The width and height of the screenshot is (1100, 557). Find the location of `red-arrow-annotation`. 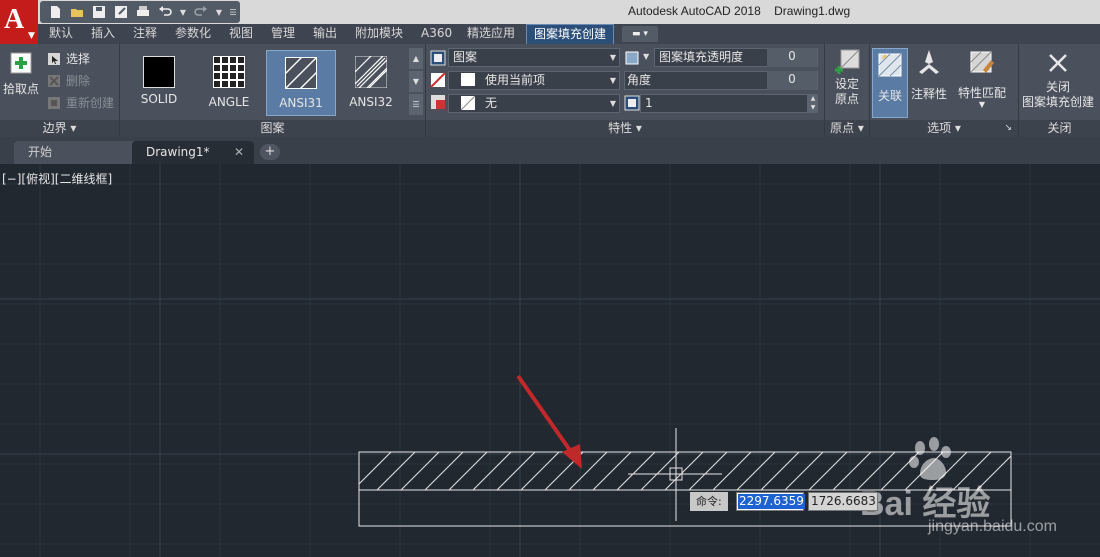

red-arrow-annotation is located at coordinates (549, 421).